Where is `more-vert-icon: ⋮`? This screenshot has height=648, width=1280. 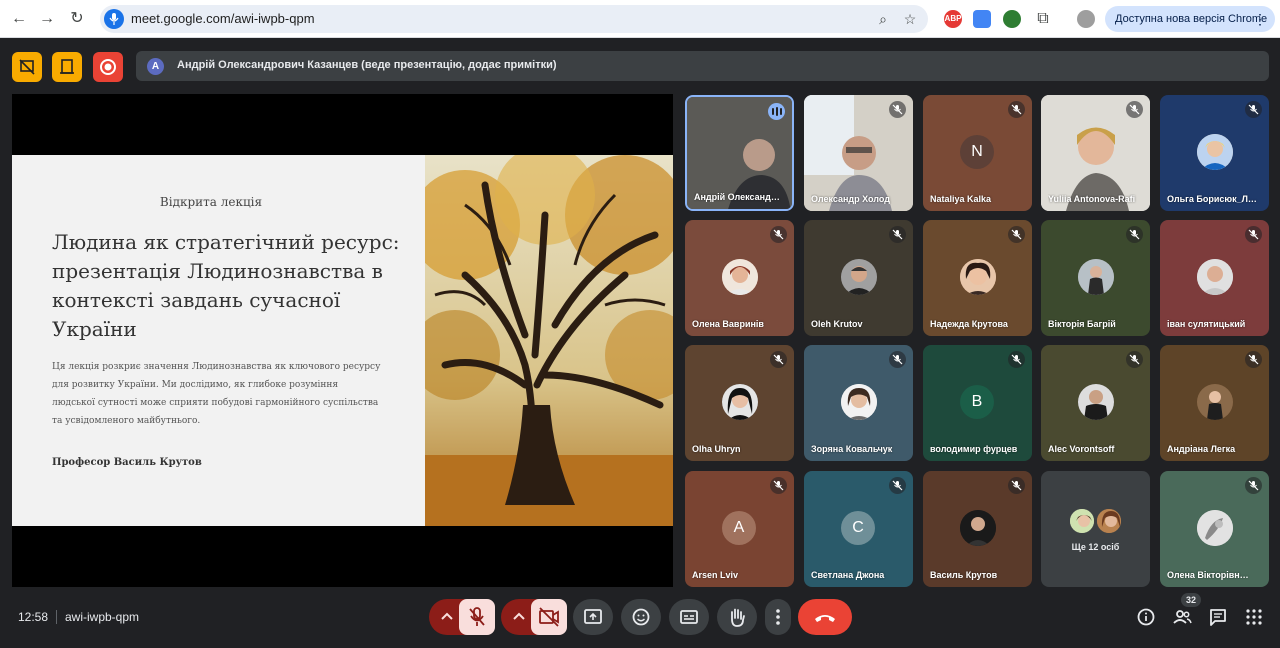 more-vert-icon: ⋮ is located at coordinates (1260, 19).